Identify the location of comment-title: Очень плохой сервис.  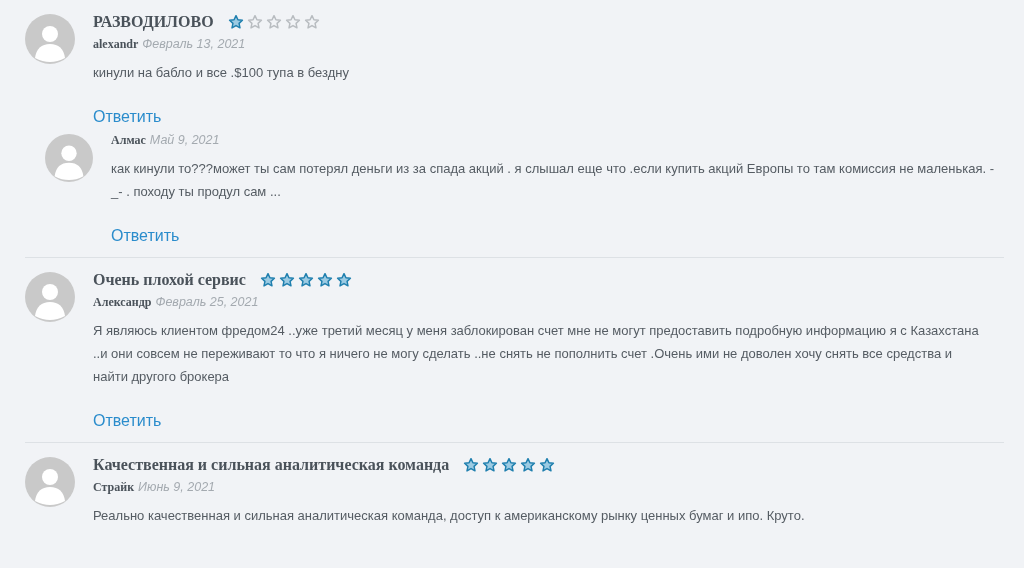
(169, 280).